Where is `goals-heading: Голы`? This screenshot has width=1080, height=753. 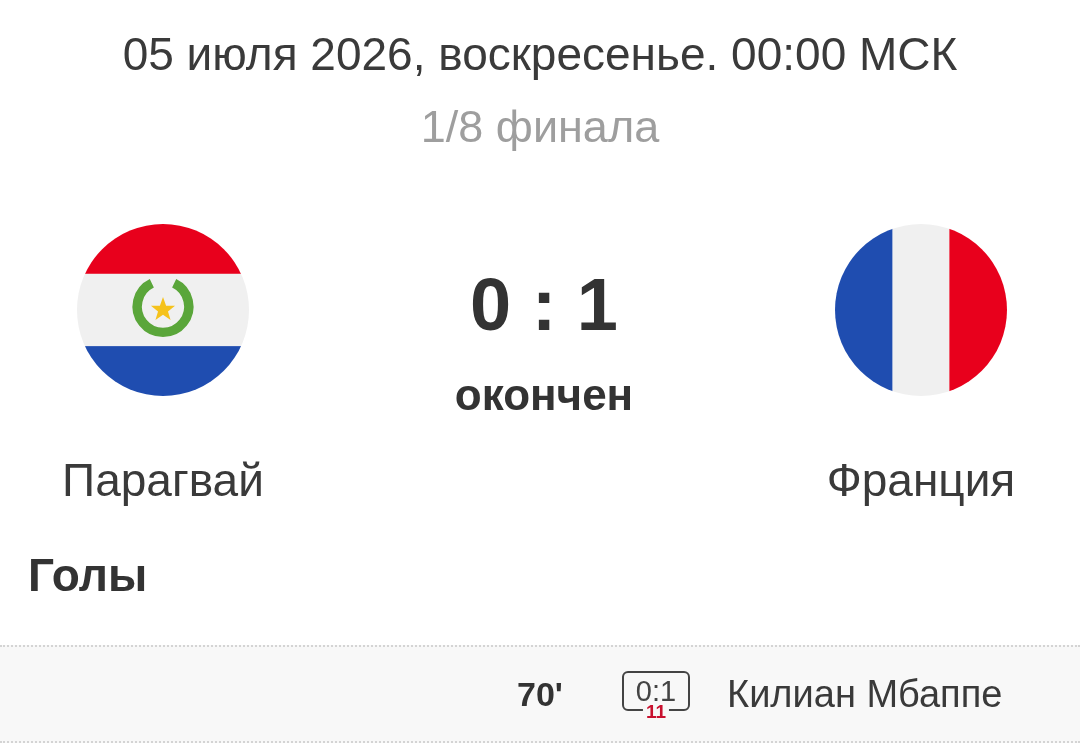 goals-heading: Голы is located at coordinates (88, 575).